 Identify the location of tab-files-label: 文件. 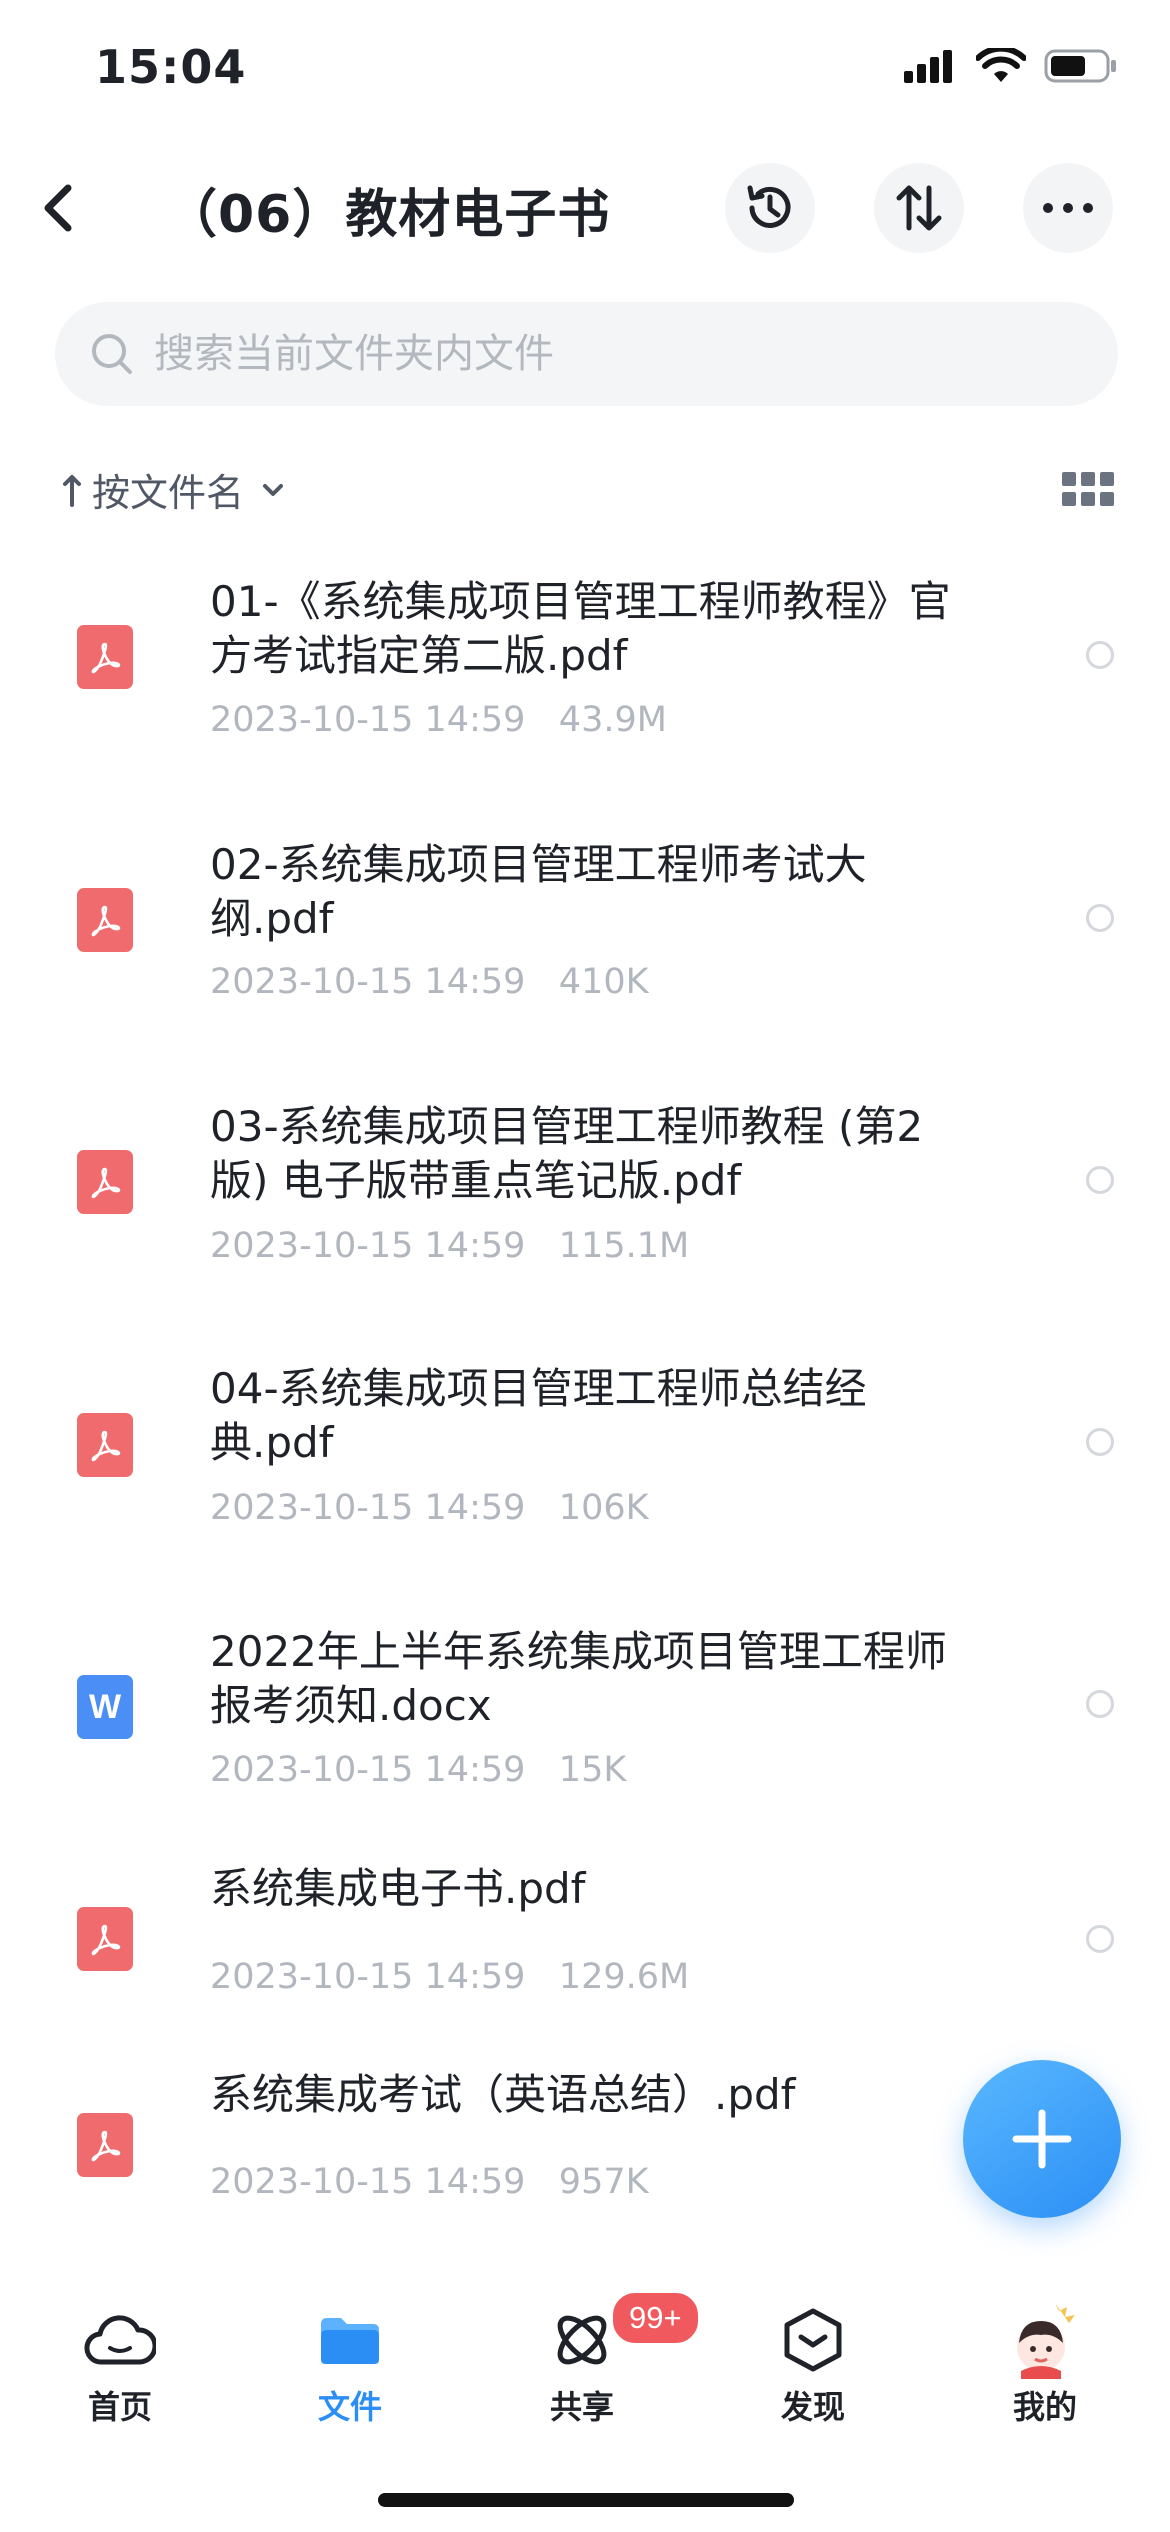
(349, 2407).